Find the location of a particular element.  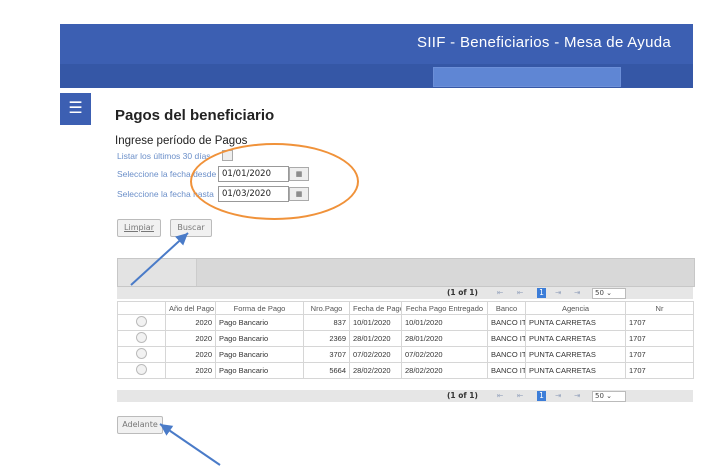

section-title: Ingrese período de Pagos is located at coordinates (181, 141).